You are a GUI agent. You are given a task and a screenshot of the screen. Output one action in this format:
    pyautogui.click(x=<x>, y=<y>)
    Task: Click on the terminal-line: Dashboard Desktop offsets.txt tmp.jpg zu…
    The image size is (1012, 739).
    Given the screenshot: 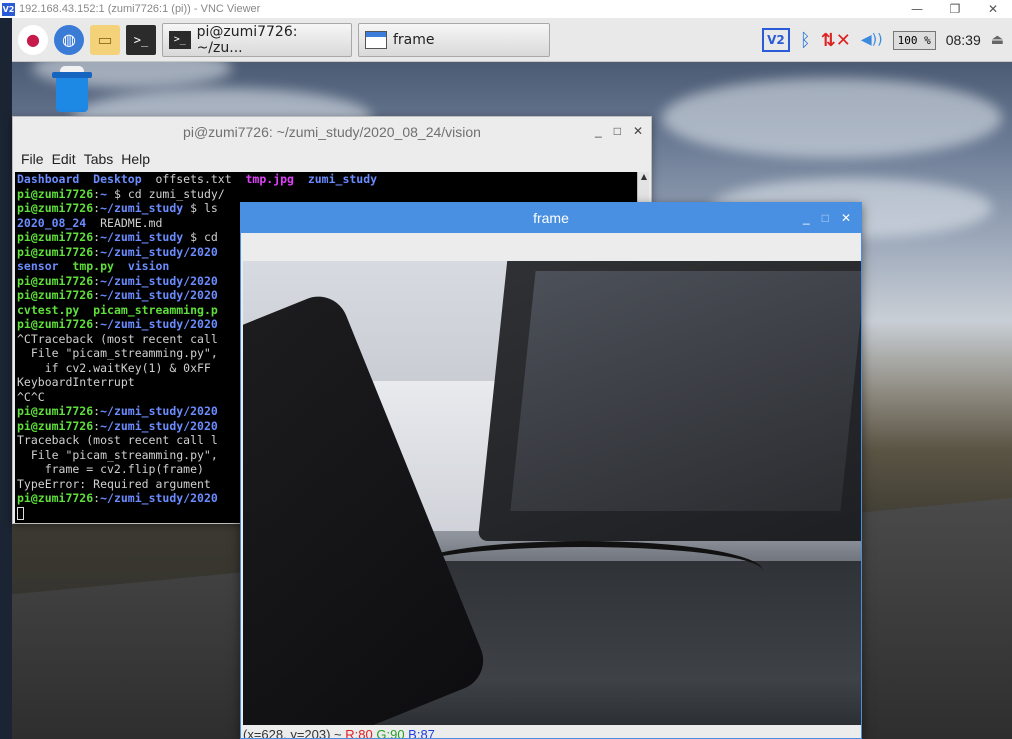 What is the action you would take?
    pyautogui.click(x=197, y=179)
    